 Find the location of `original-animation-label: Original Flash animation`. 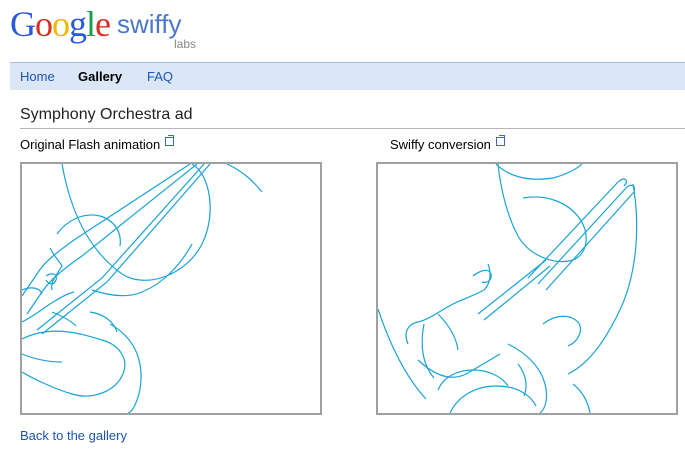

original-animation-label: Original Flash animation is located at coordinates (97, 143).